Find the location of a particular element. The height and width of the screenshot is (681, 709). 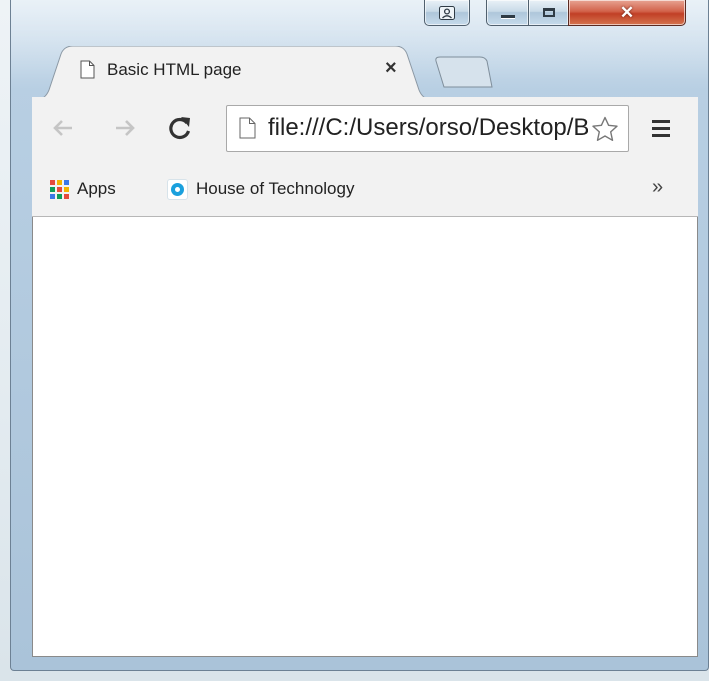

forward-arrow-icon is located at coordinates (125, 130).